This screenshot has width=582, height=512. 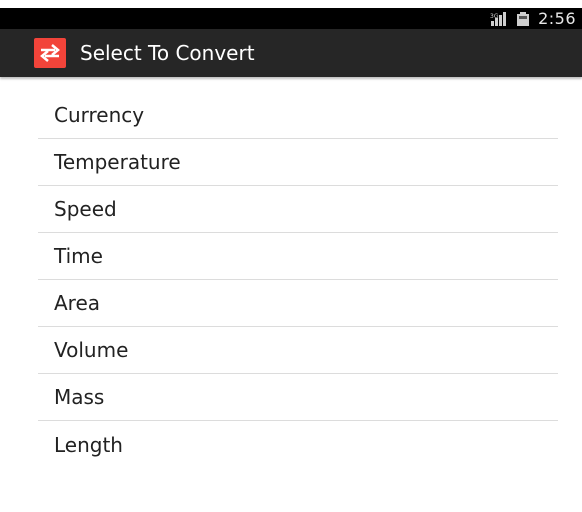 I want to click on list-item-time: Time, so click(x=298, y=256).